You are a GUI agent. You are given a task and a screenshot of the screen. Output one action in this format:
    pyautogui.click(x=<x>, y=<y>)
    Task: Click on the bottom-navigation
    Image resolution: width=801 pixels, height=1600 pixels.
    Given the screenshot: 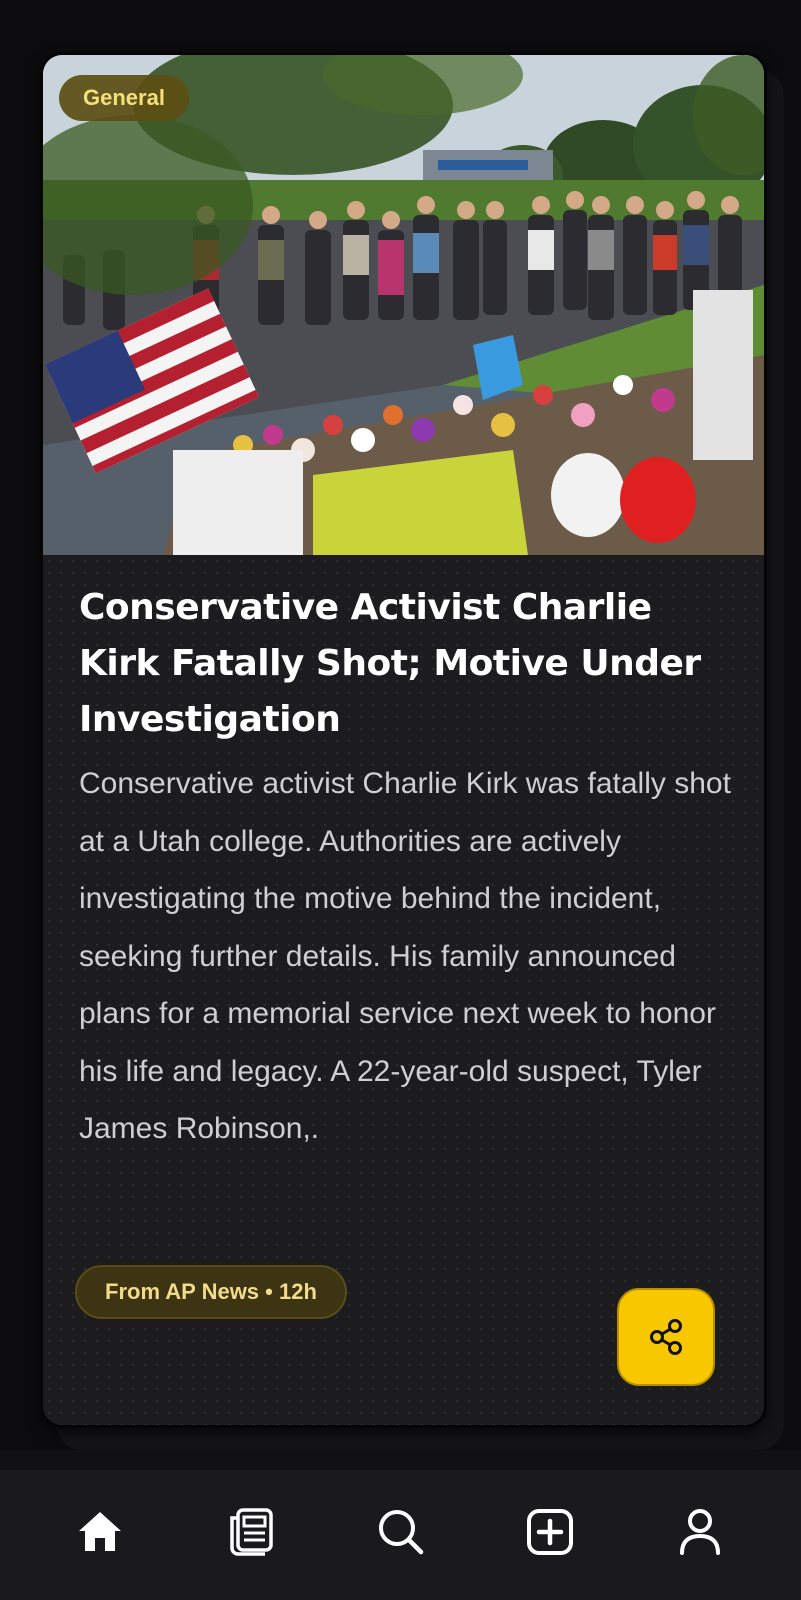 What is the action you would take?
    pyautogui.click(x=400, y=1535)
    